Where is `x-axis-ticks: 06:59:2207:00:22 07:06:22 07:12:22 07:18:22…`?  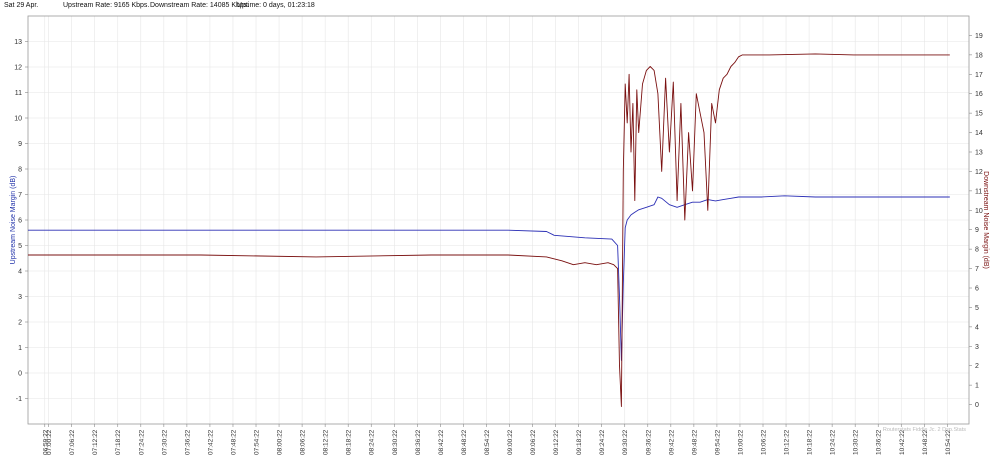
x-axis-ticks: 06:59:2207:00:22 07:06:22 07:12:22 07:18:22… is located at coordinates (497, 439).